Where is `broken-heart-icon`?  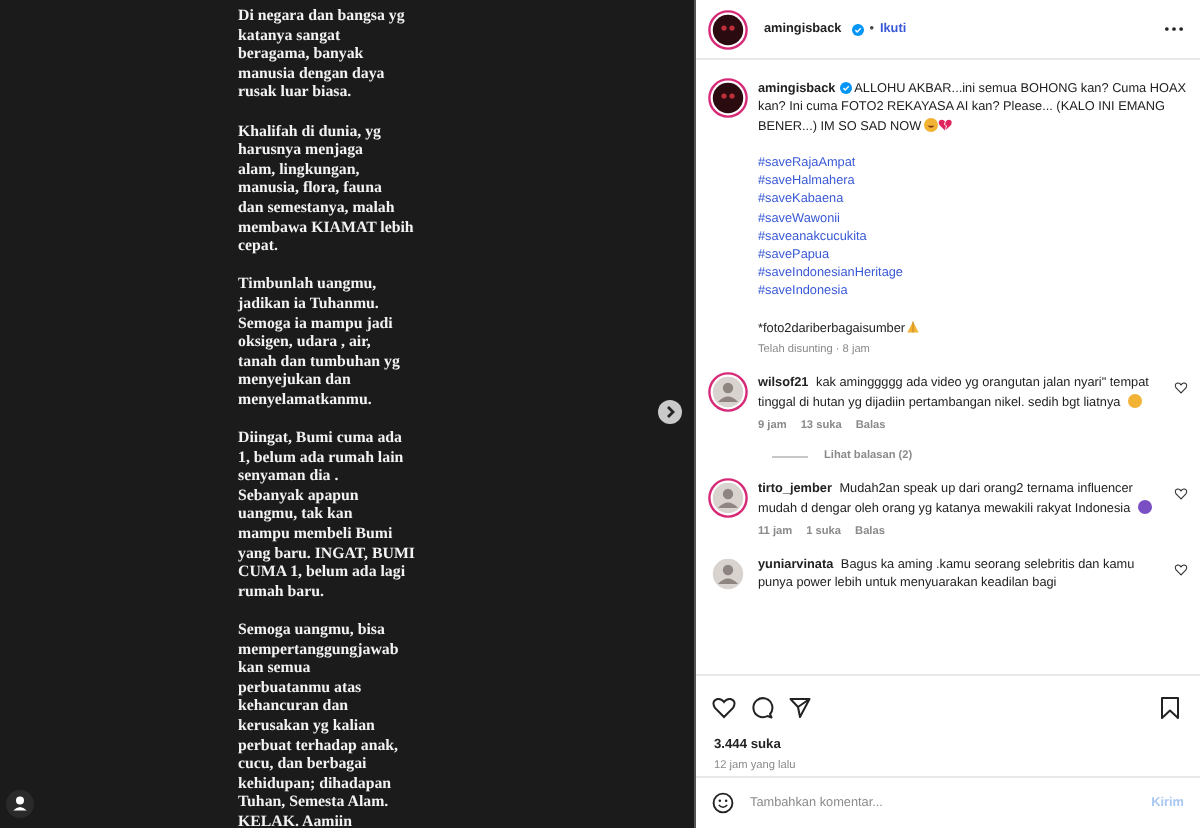 broken-heart-icon is located at coordinates (945, 124).